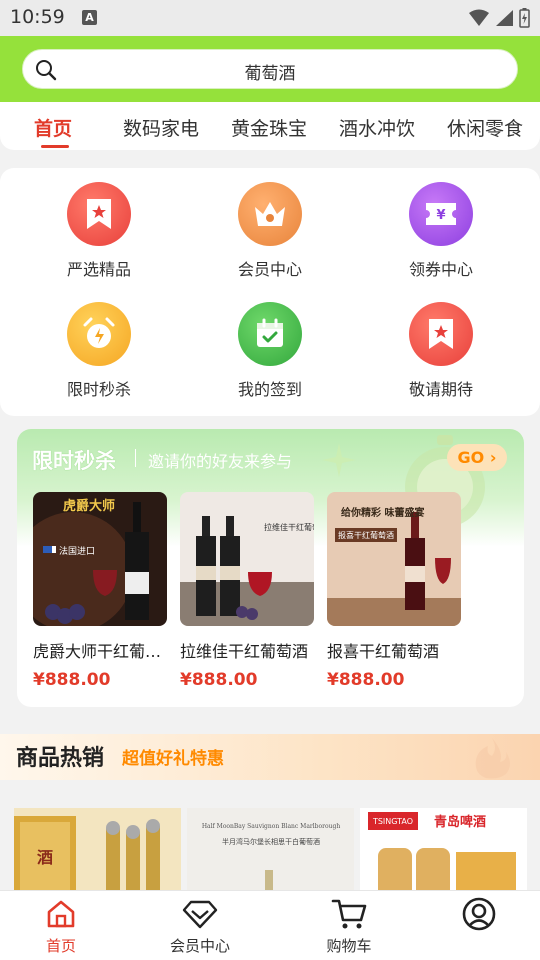 This screenshot has width=540, height=960. Describe the element at coordinates (377, 127) in the screenshot. I see `tab-drinks: 酒水冲饮` at that location.